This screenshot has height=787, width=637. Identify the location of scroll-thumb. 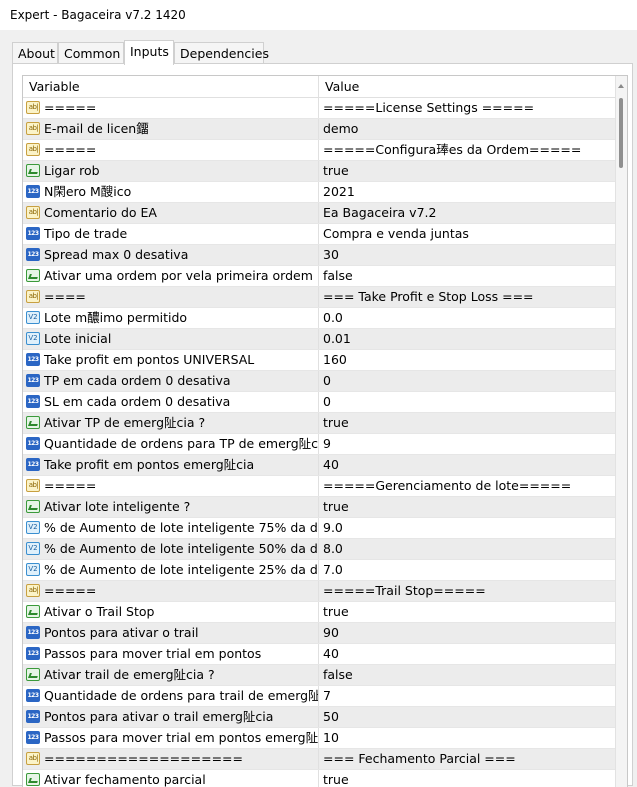
(621, 133).